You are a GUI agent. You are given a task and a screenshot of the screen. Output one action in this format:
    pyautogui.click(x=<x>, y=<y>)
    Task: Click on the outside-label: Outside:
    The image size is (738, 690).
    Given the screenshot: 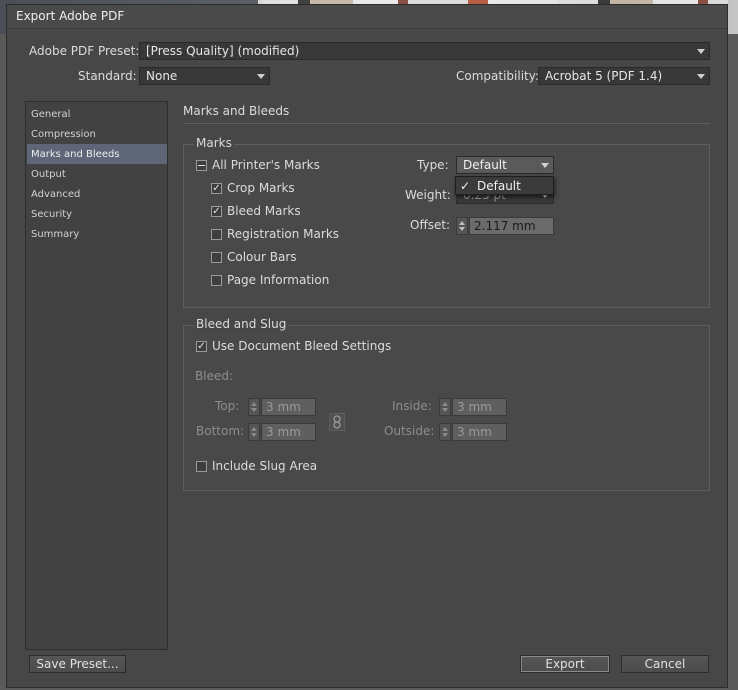 What is the action you would take?
    pyautogui.click(x=409, y=431)
    